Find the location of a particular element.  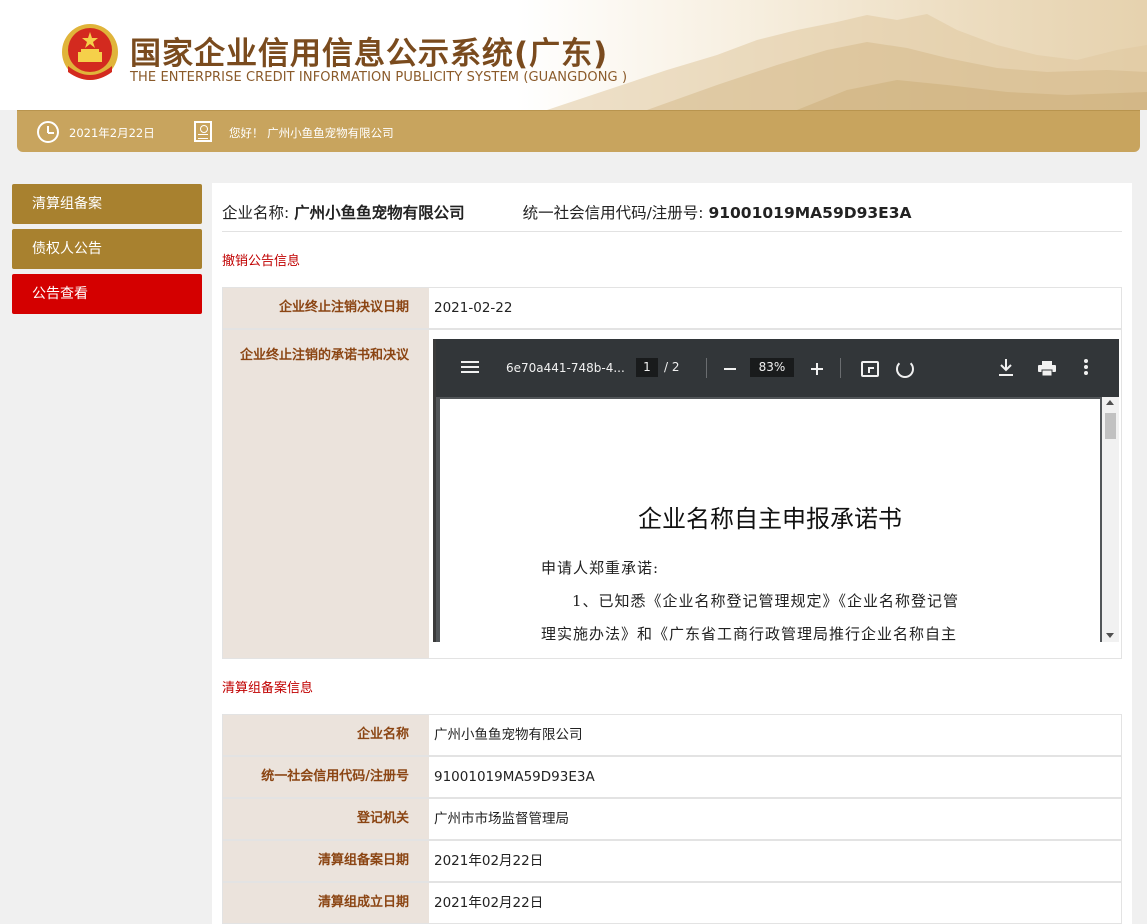

divider is located at coordinates (672, 231).